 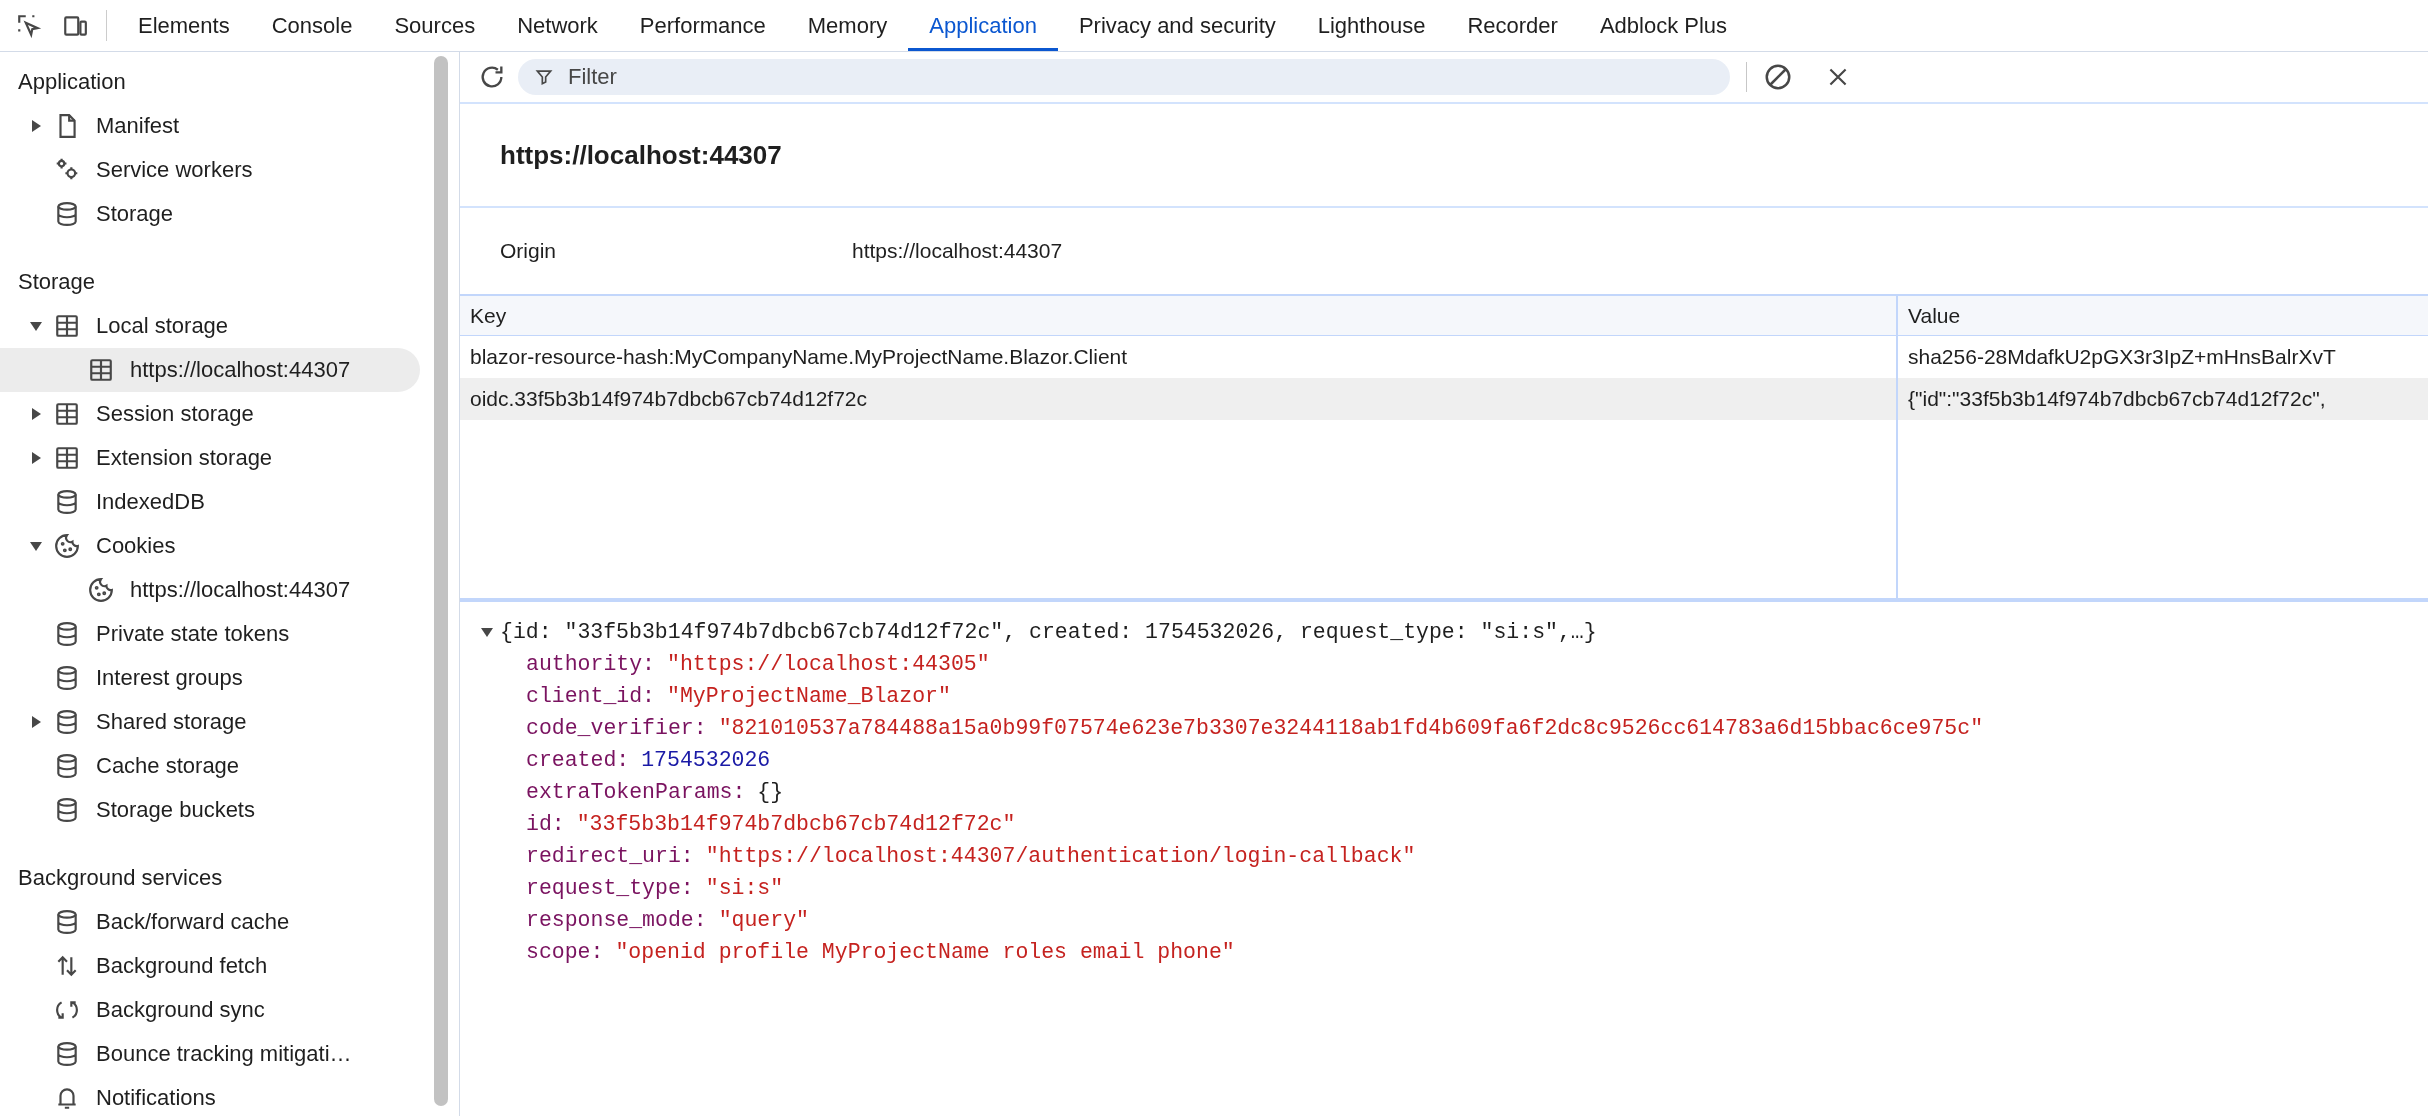 I want to click on table-cell: oidc.33f5b3b14f974b7dbcb67cb74d12f72c, so click(x=1178, y=399).